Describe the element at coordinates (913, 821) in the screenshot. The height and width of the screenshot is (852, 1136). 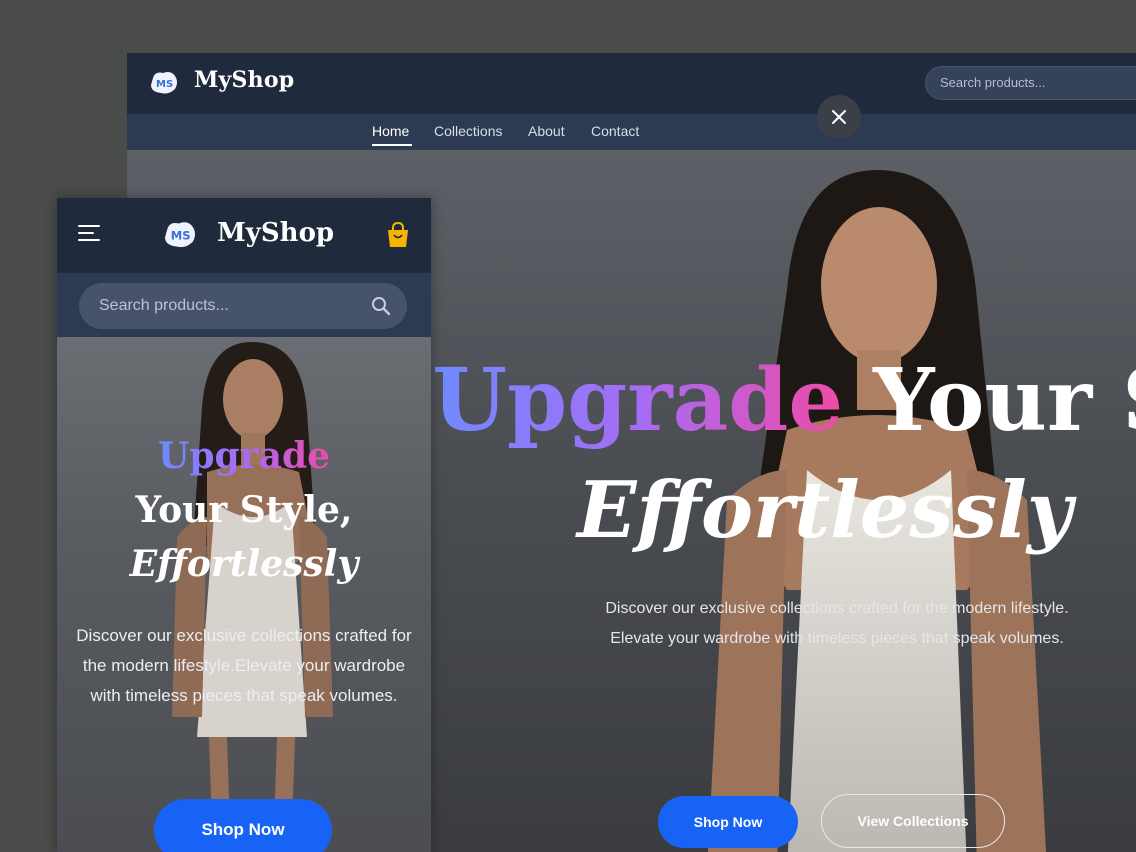
I see `desktop-view-collections-button: View Collections` at that location.